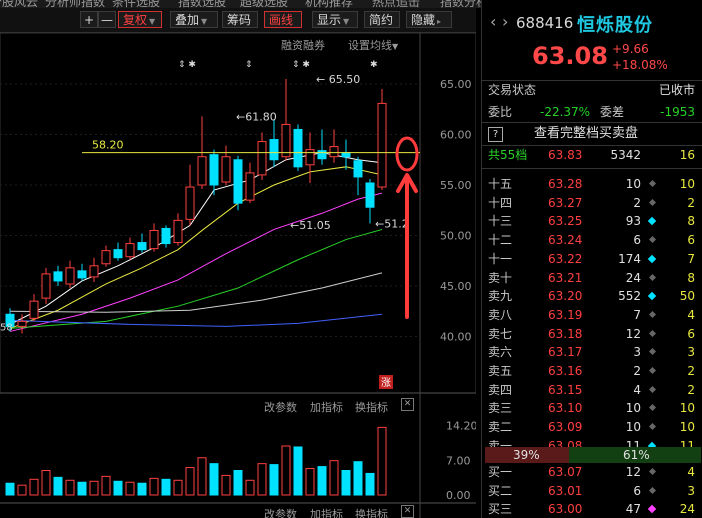  I want to click on asks-count: 6, so click(691, 240).